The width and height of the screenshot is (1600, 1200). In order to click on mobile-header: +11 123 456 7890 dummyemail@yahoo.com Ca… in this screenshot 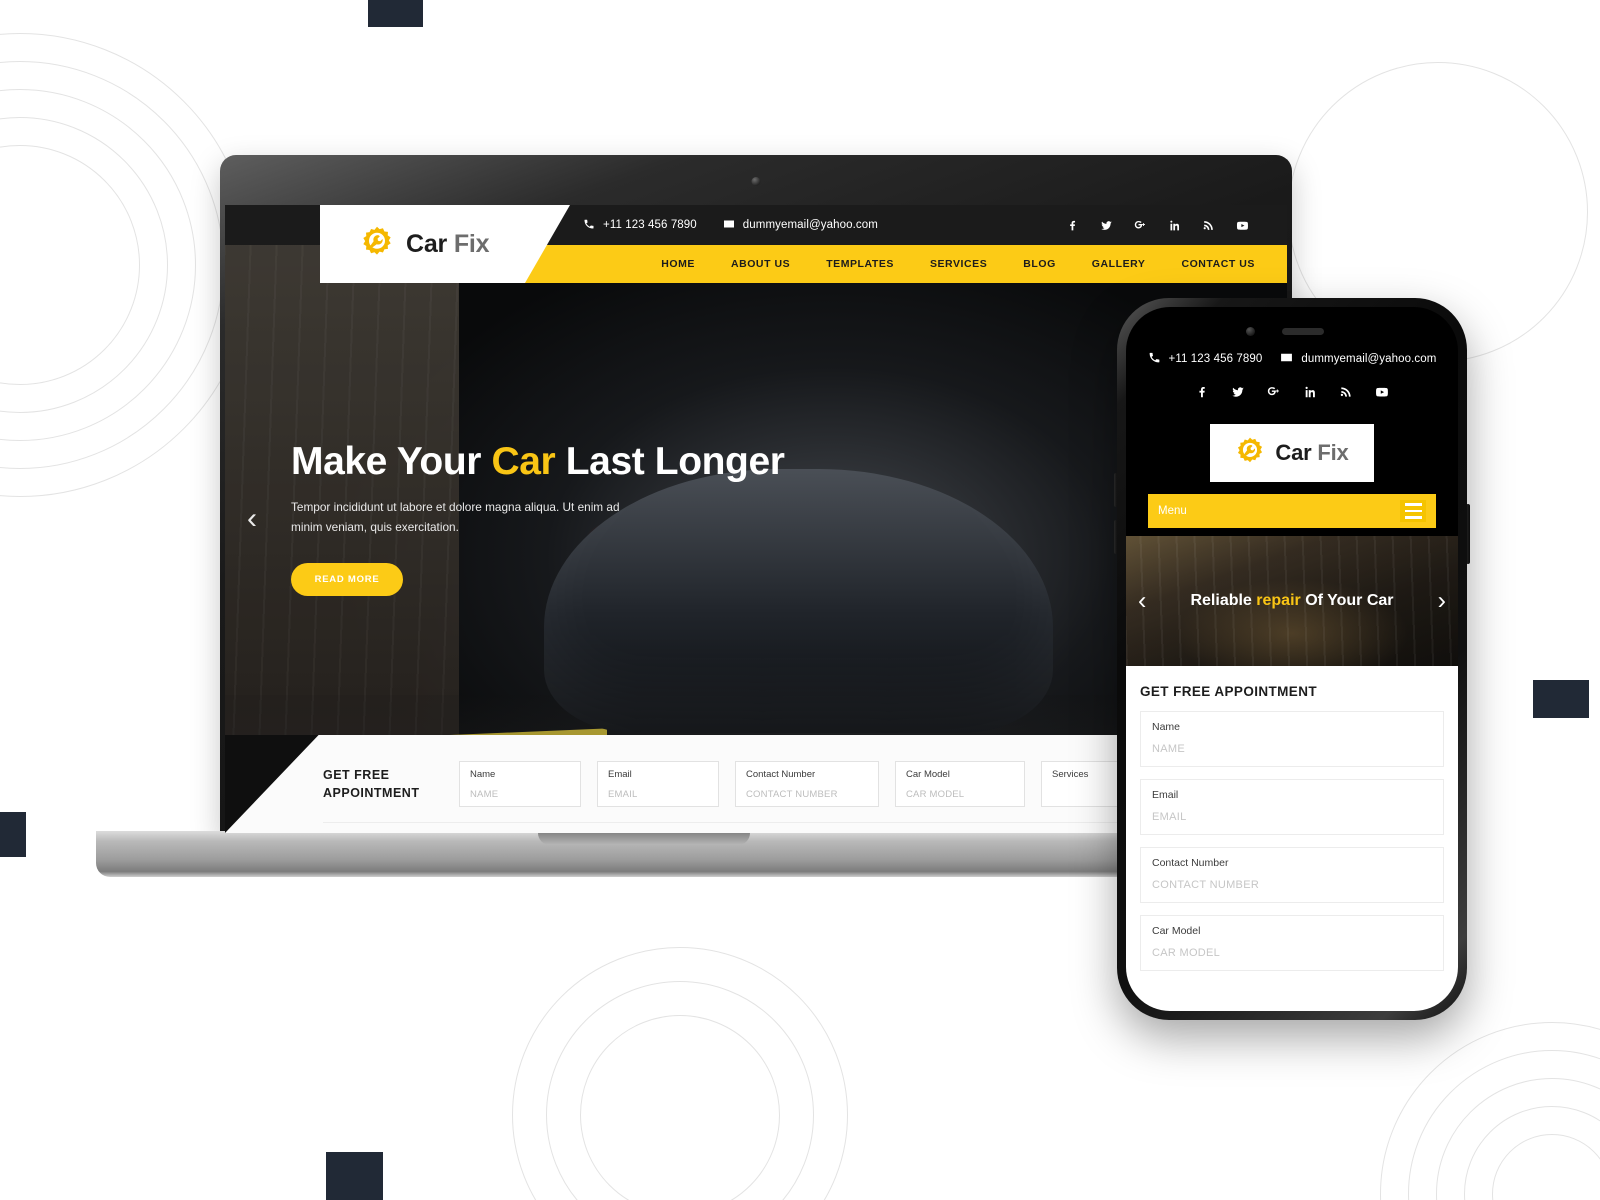, I will do `click(1292, 417)`.